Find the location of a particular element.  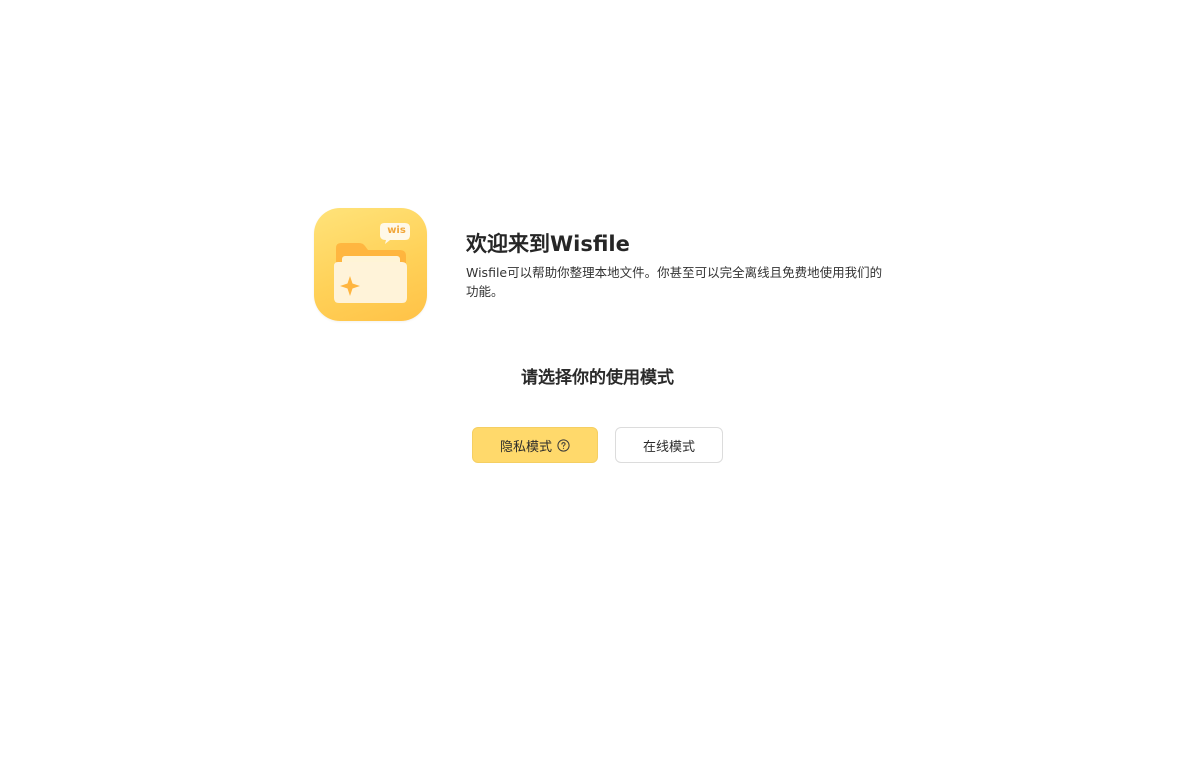

folder-sparkle-icon is located at coordinates (372, 263).